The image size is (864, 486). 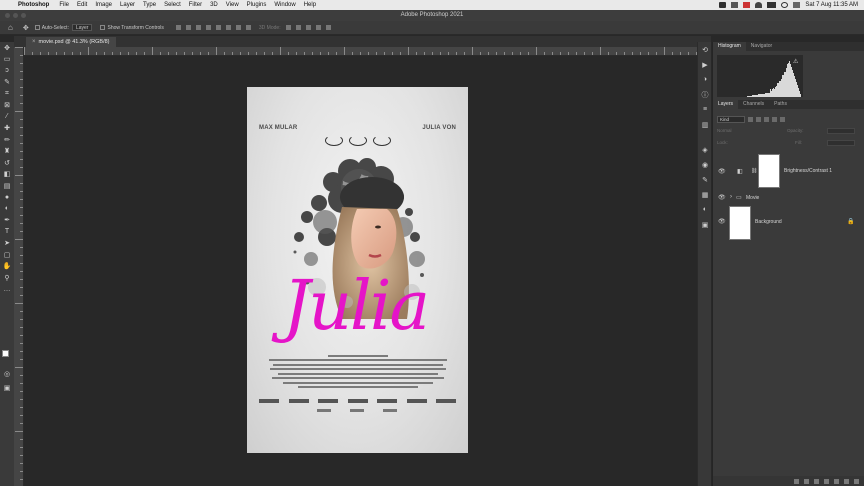 What do you see at coordinates (367, 51) in the screenshot?
I see `horizontal-ruler` at bounding box center [367, 51].